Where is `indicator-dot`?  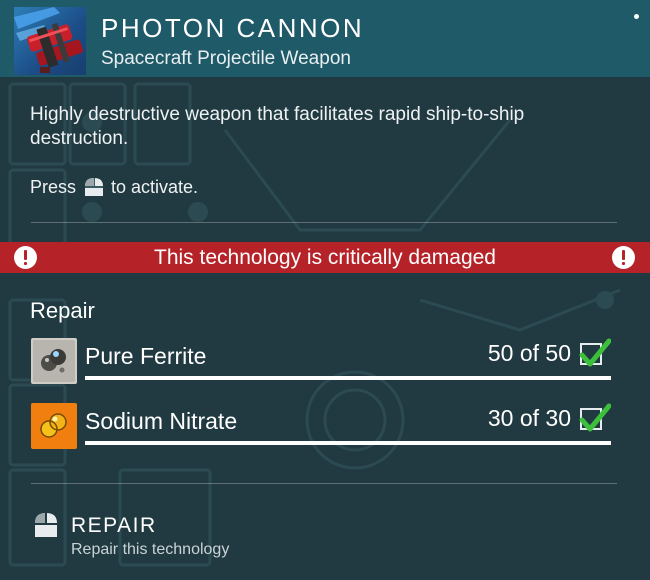 indicator-dot is located at coordinates (636, 16).